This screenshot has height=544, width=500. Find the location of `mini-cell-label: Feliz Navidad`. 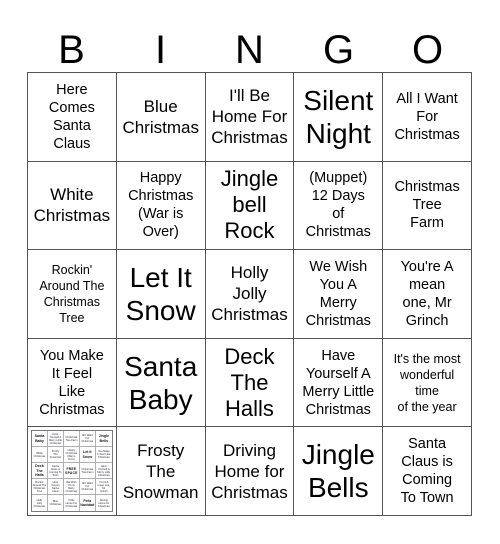

mini-cell-label: Feliz Navidad is located at coordinates (87, 503).